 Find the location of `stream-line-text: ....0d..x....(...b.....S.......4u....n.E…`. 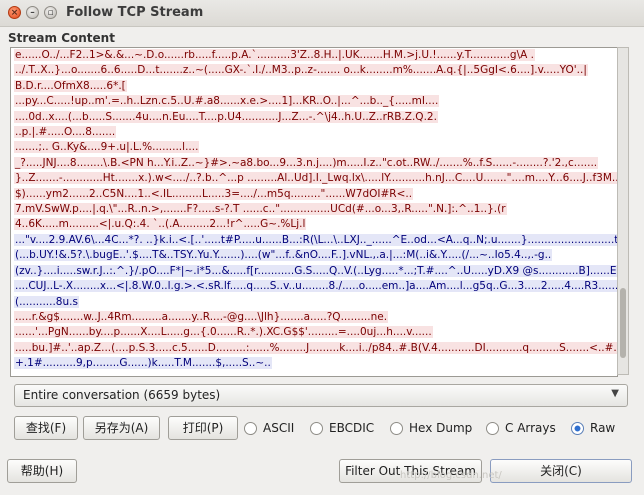

stream-line-text: ....0d..x....(...b.....S.......4u....n.E… is located at coordinates (226, 116).